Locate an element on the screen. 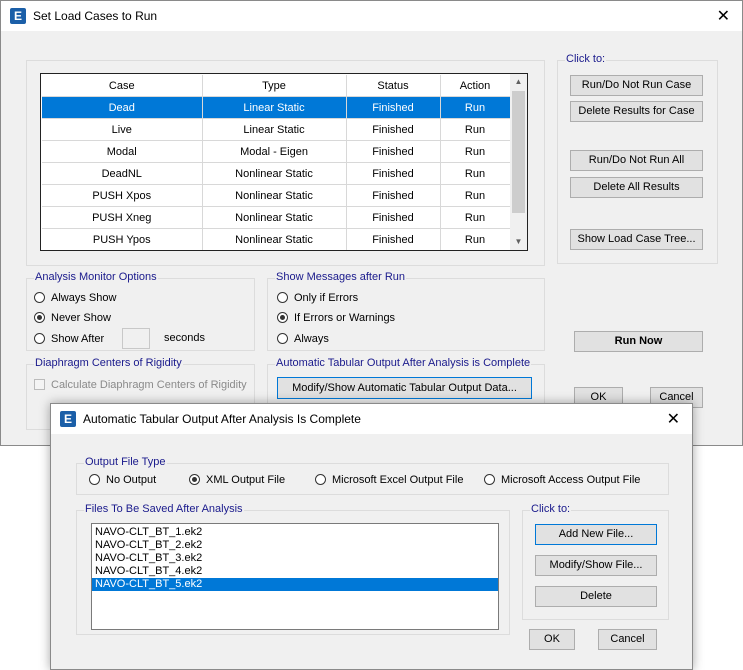 This screenshot has height=670, width=743. case-cell: Modal is located at coordinates (122, 151).